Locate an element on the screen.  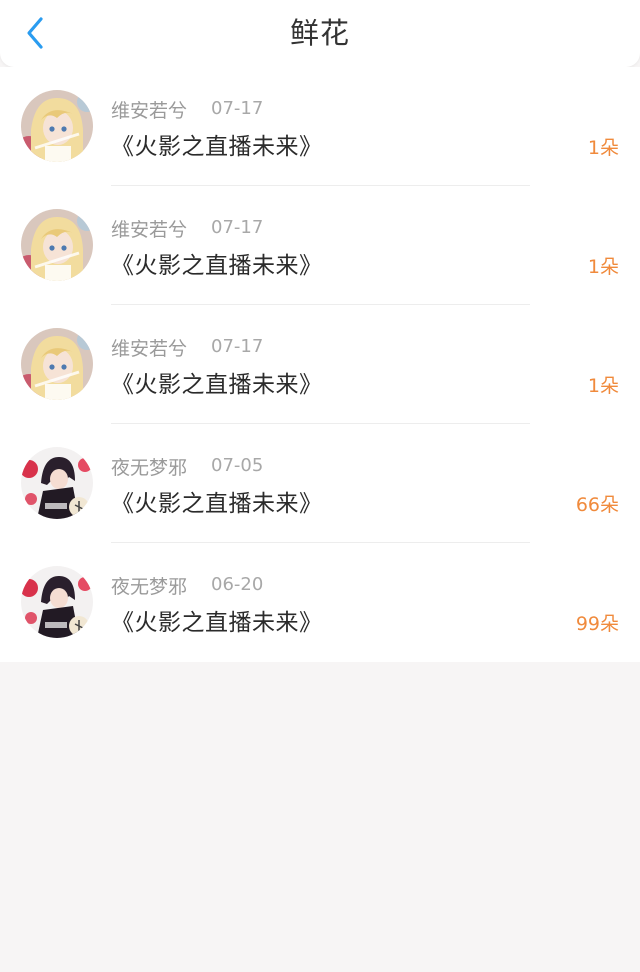
page-title: 鲜花 is located at coordinates (319, 33).